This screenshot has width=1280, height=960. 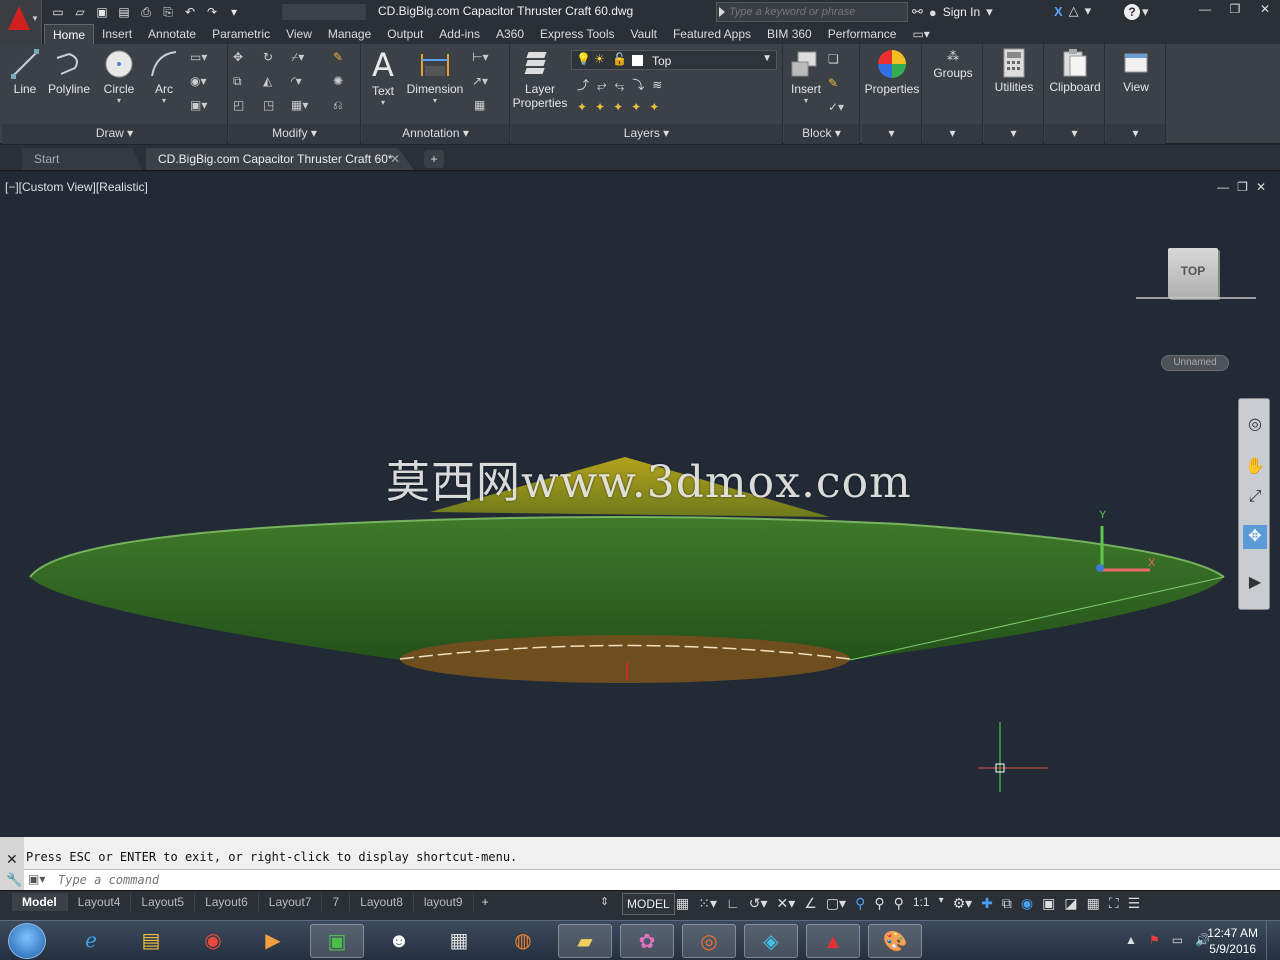 What do you see at coordinates (459, 941) in the screenshot?
I see `taskbar-calculator-icon: ▦` at bounding box center [459, 941].